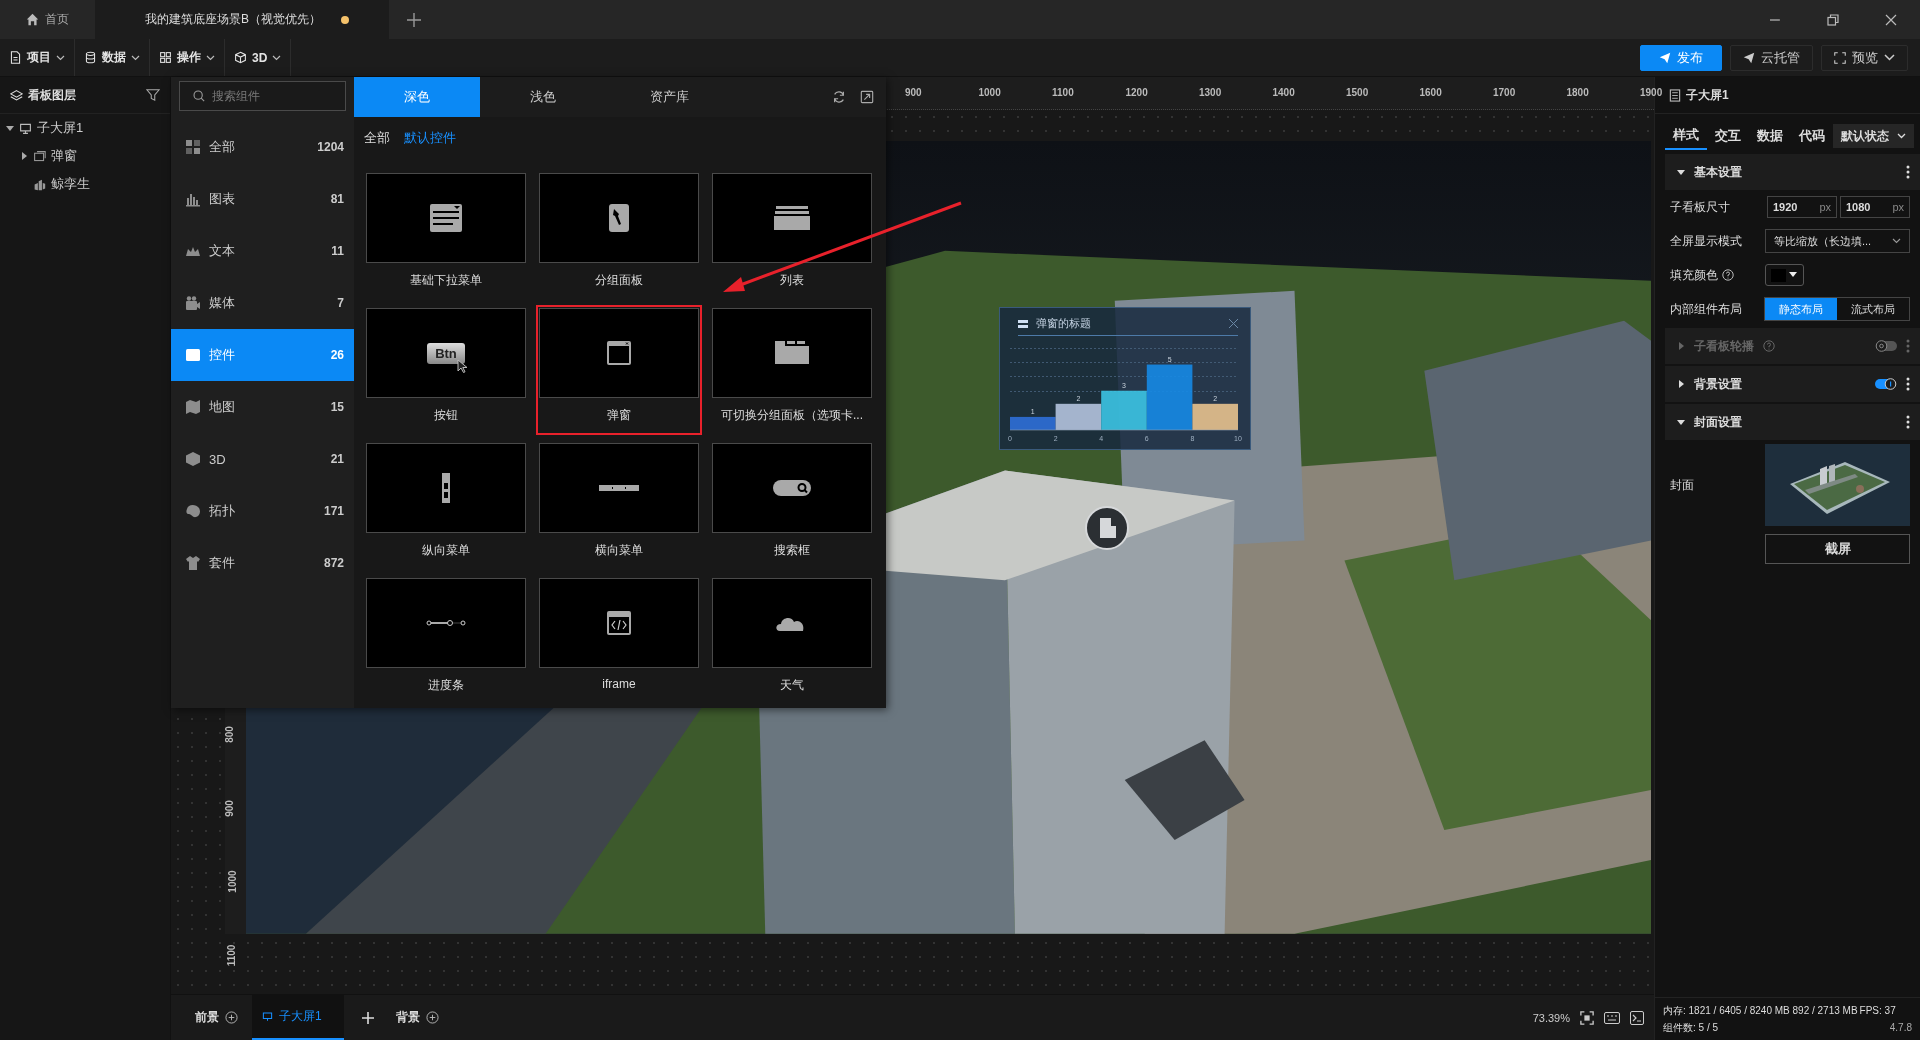 The image size is (1920, 1040). What do you see at coordinates (112, 57) in the screenshot?
I see `menu-button: 数据` at bounding box center [112, 57].